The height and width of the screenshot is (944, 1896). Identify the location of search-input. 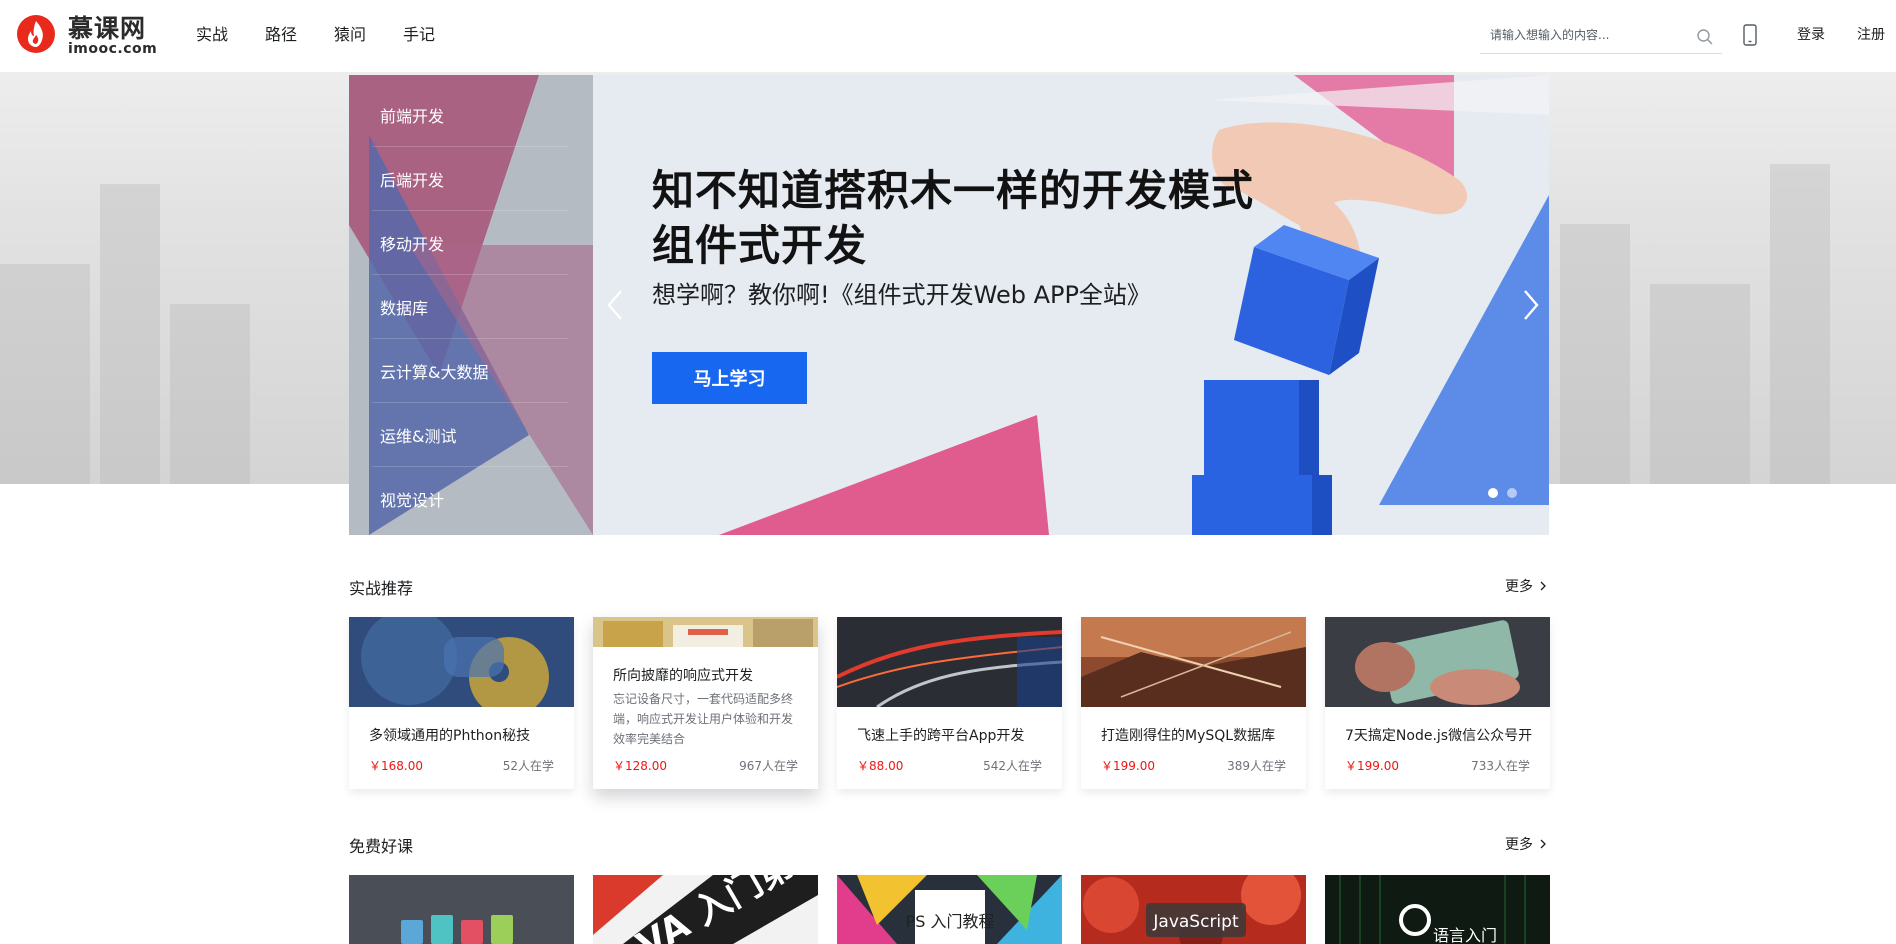
(1580, 35).